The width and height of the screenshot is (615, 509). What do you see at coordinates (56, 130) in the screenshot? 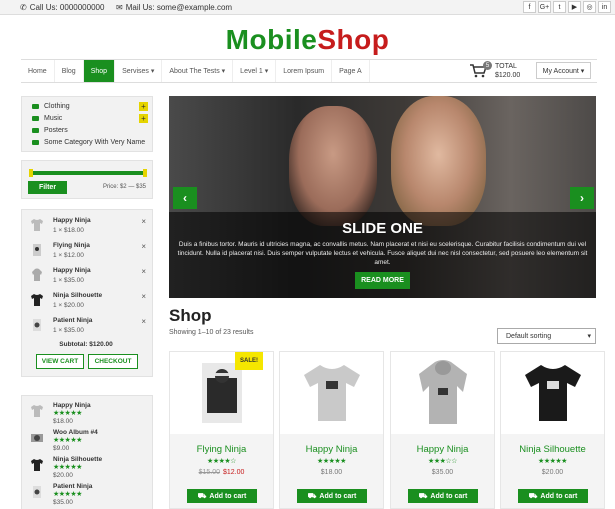
I see `category-label: Posters` at bounding box center [56, 130].